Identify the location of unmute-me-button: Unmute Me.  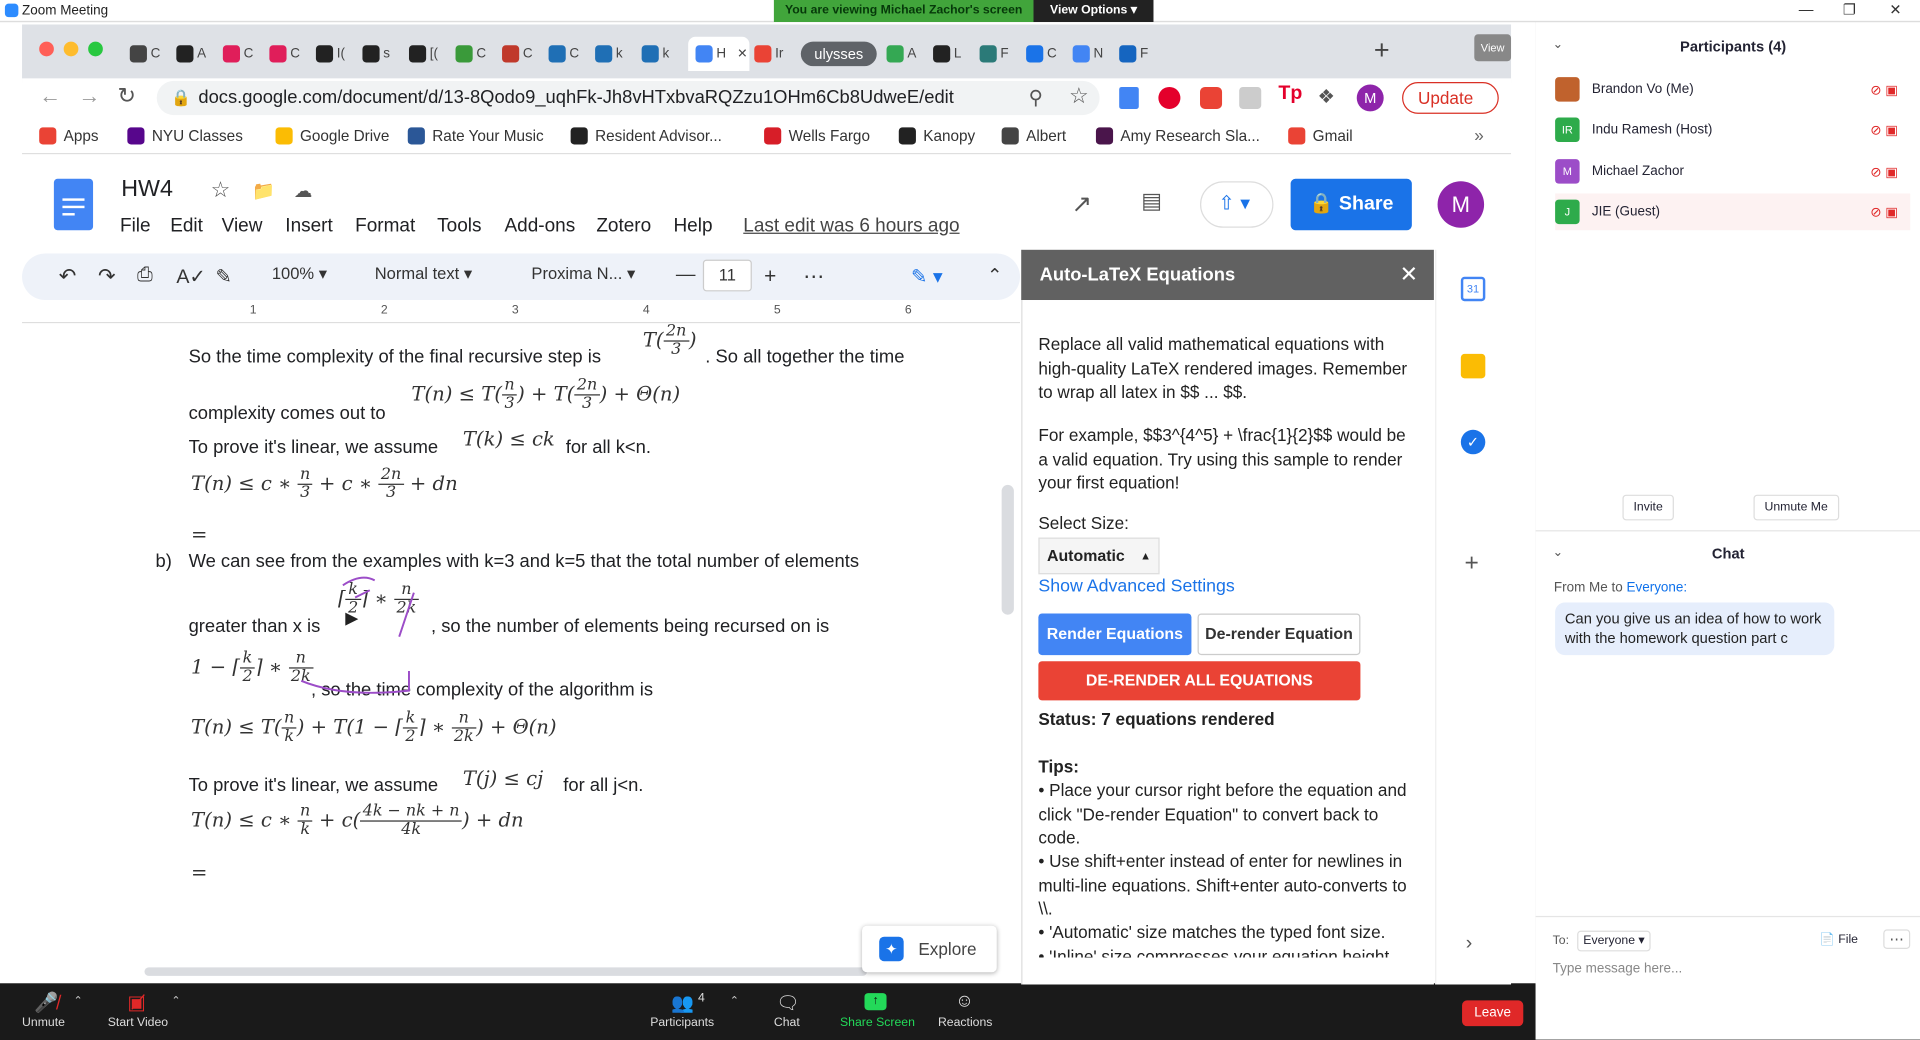
(1796, 507).